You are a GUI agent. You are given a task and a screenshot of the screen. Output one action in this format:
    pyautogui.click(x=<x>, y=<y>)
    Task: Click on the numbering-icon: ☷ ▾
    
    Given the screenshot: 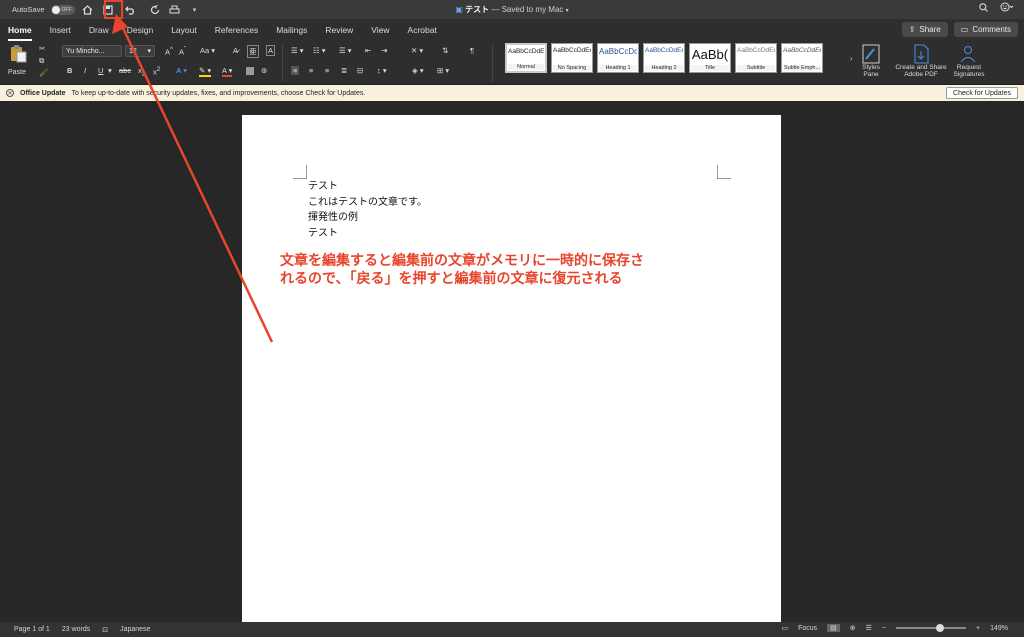 What is the action you would take?
    pyautogui.click(x=319, y=50)
    